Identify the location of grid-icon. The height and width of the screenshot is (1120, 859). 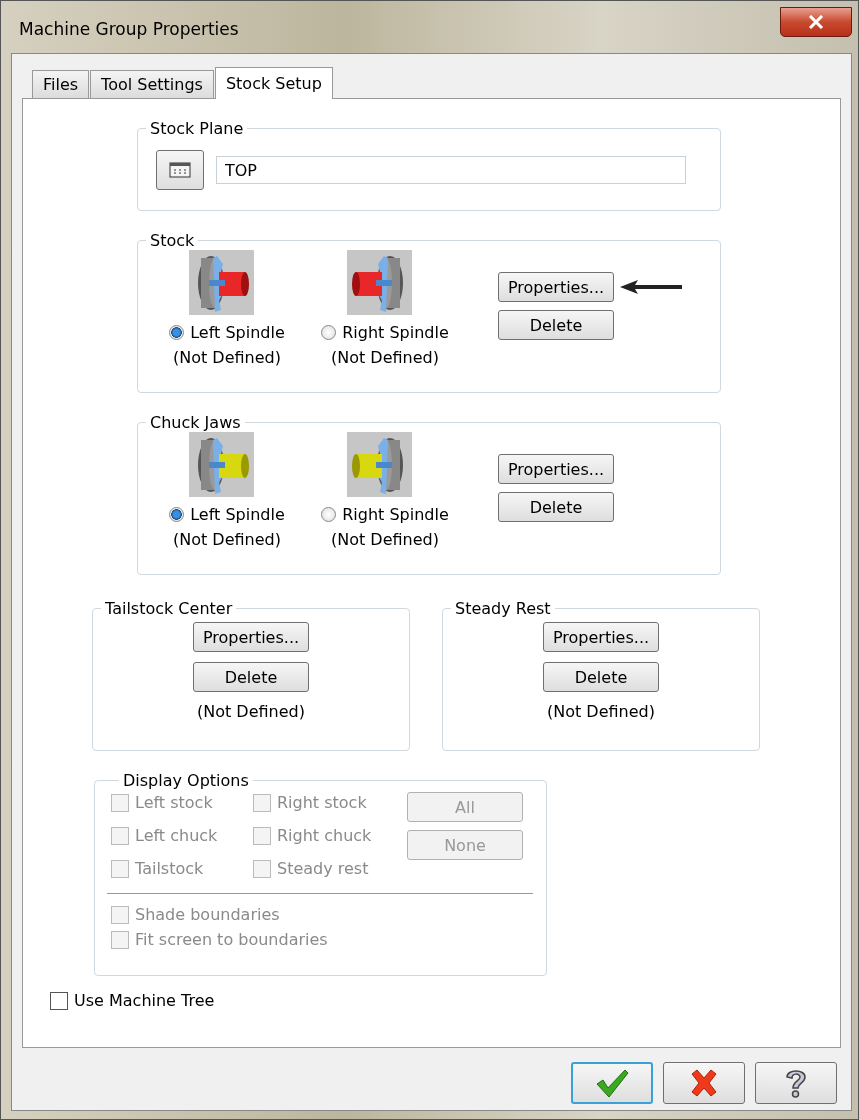
(180, 170).